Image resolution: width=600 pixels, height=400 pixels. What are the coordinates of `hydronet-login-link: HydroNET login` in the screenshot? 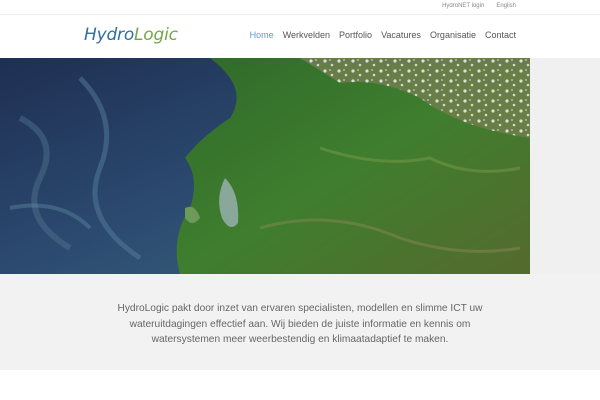 It's located at (463, 6).